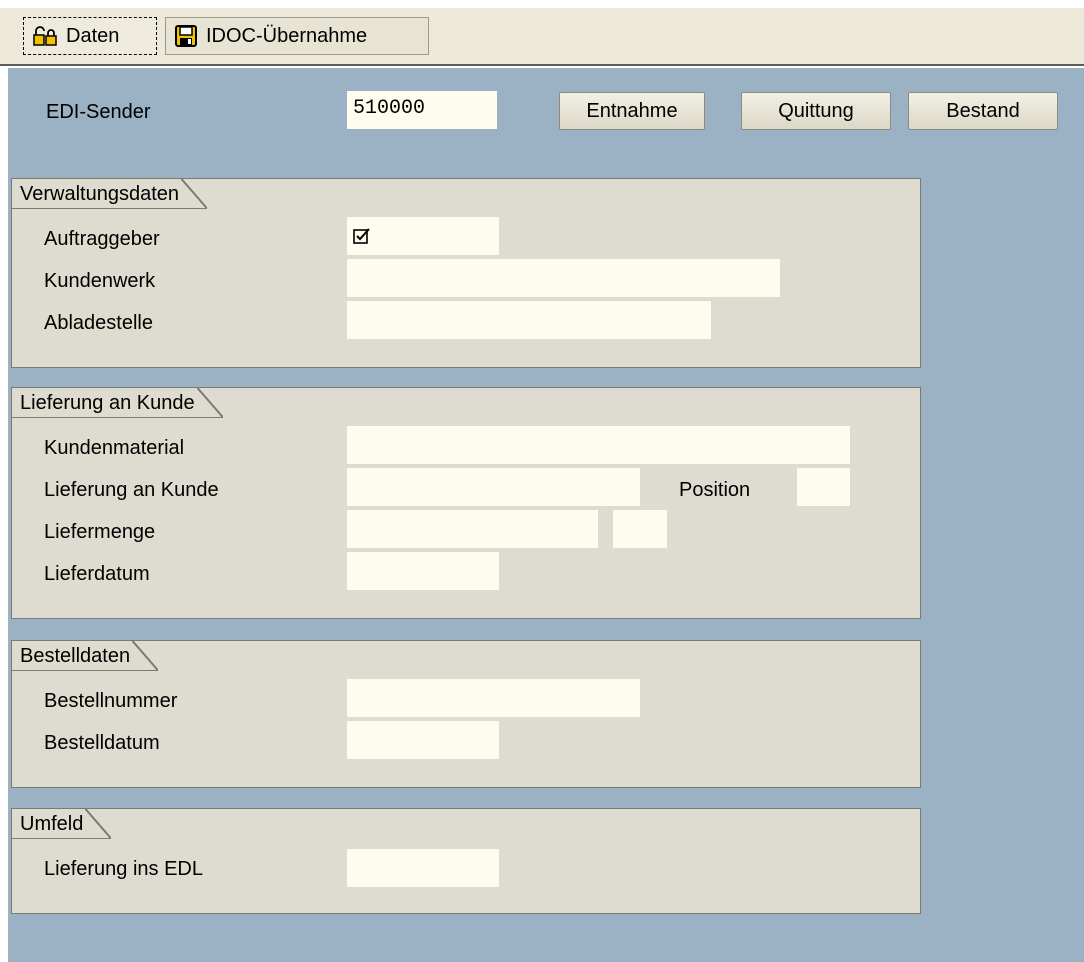 This screenshot has width=1084, height=962. I want to click on lieferung-an-kunde-input, so click(493, 487).